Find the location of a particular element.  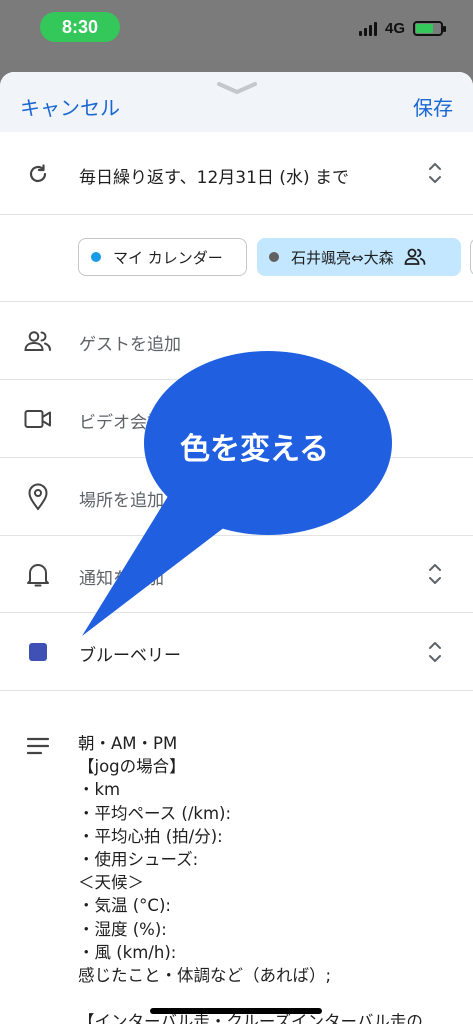

chip-shared-calendar: 石井颯亮⇔大森 is located at coordinates (359, 257).